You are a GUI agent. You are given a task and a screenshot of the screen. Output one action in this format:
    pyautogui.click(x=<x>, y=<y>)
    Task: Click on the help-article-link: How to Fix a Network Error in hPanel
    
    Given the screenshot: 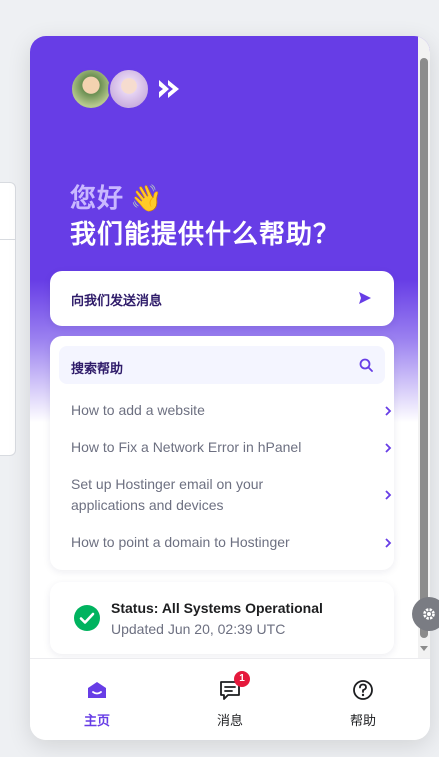 What is the action you would take?
    pyautogui.click(x=231, y=447)
    